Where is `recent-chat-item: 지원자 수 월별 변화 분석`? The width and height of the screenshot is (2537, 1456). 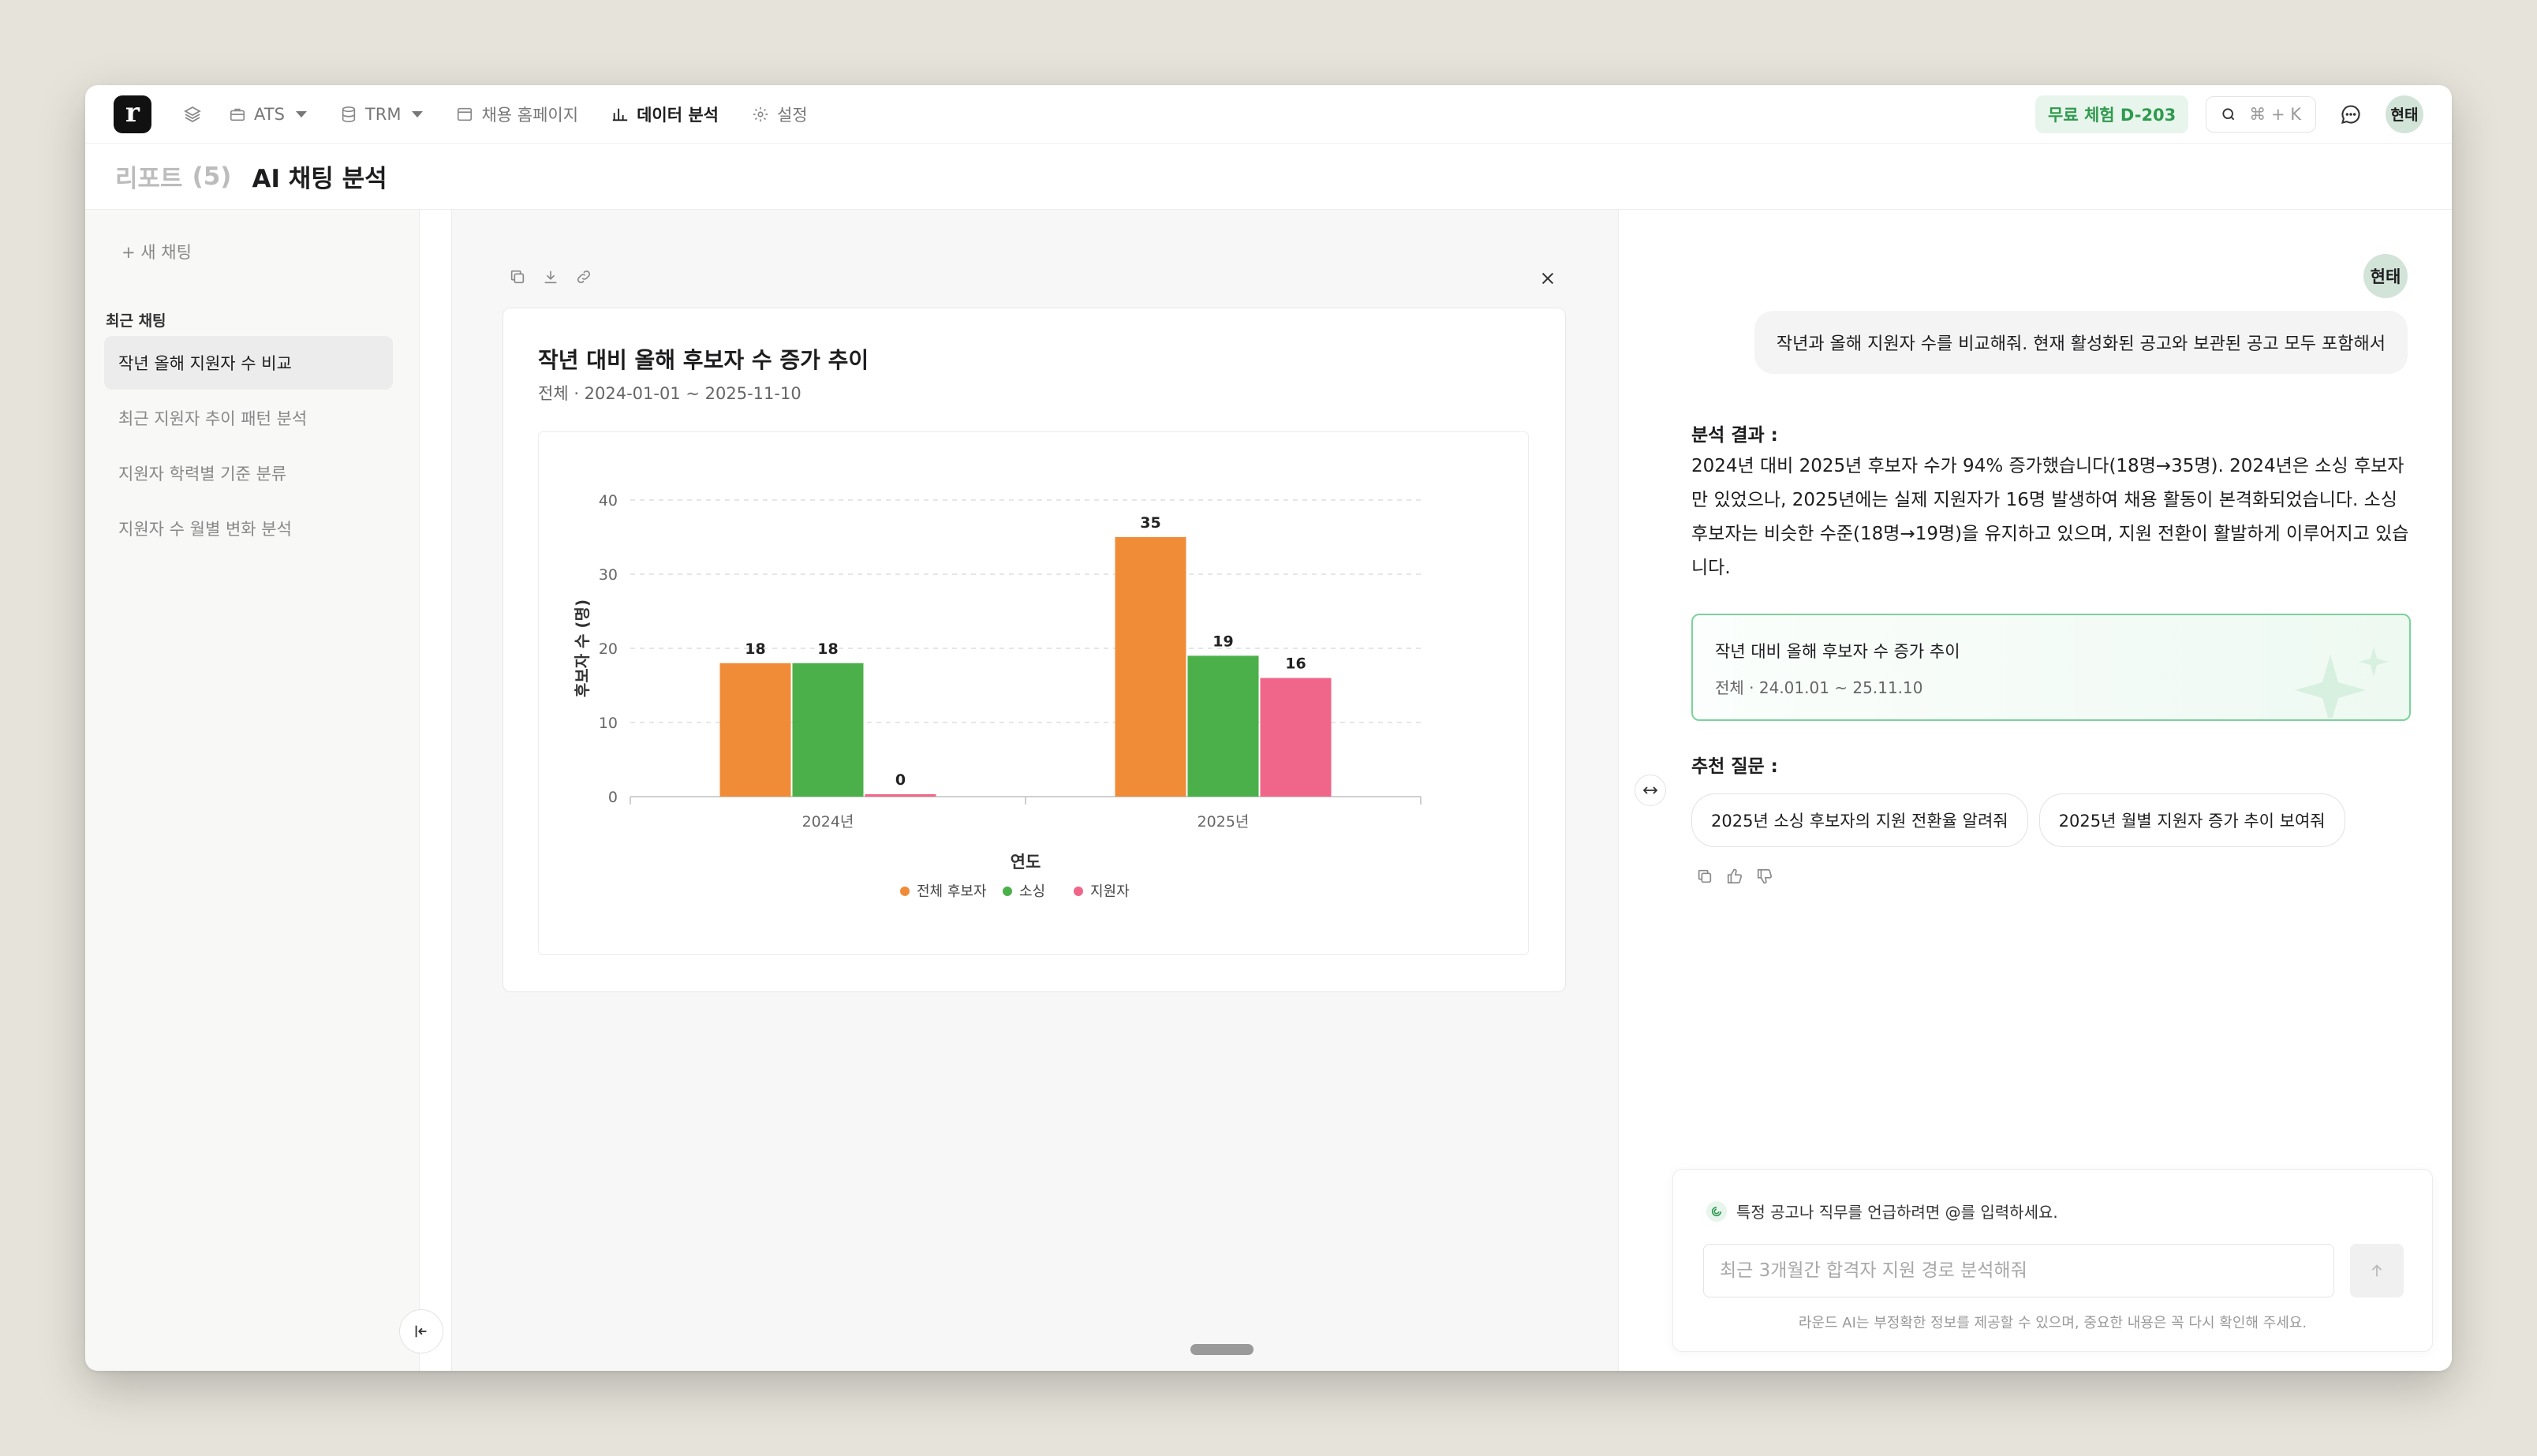
recent-chat-item: 지원자 수 월별 변화 분석 is located at coordinates (249, 528).